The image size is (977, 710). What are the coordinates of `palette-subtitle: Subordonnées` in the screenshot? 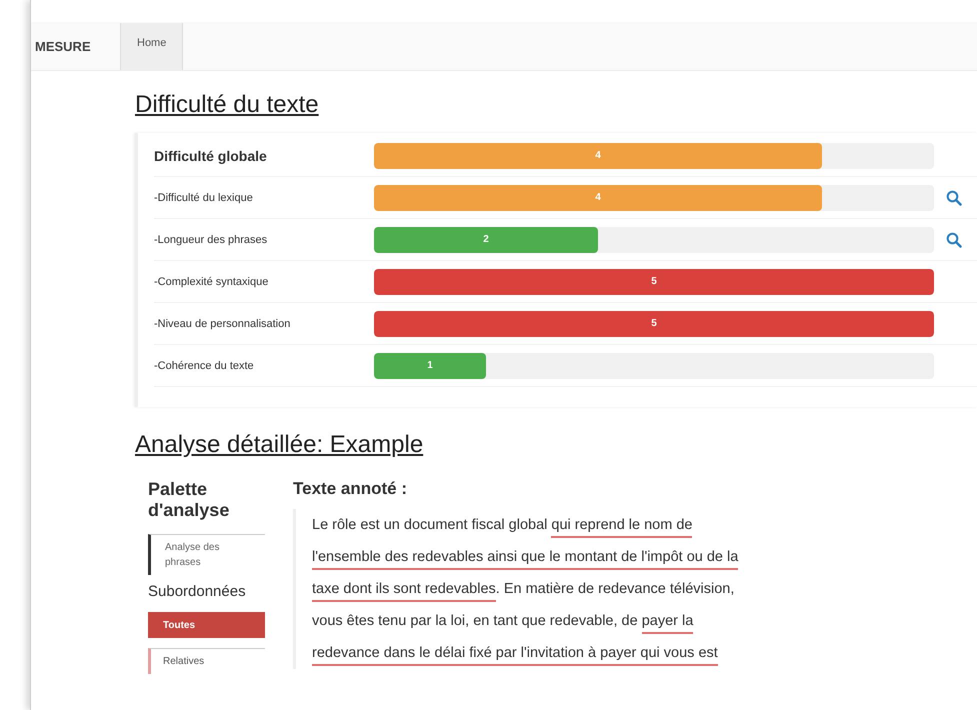 It's located at (197, 591).